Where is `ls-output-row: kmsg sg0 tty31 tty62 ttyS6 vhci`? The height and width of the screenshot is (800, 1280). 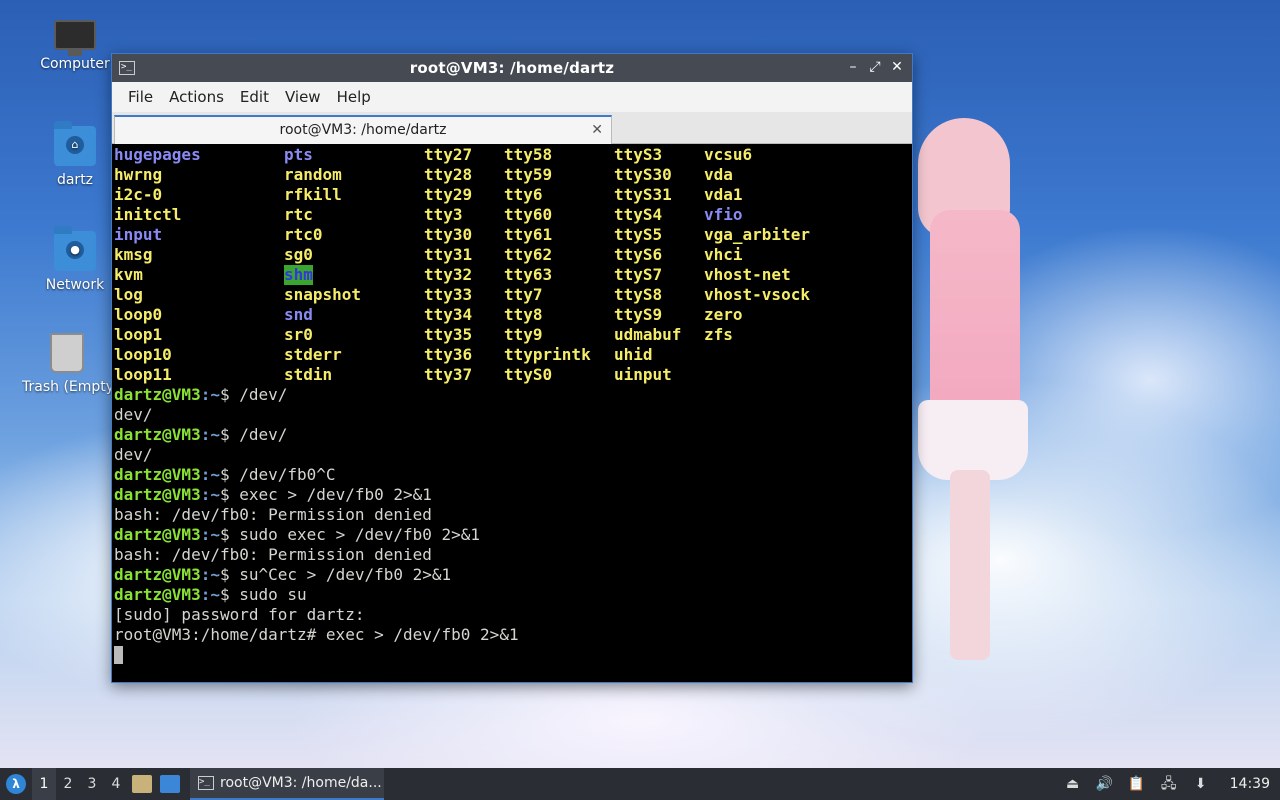 ls-output-row: kmsg sg0 tty31 tty62 ttyS6 vhci is located at coordinates (512, 255).